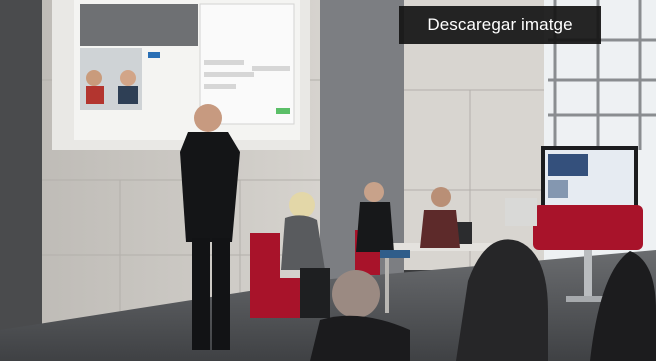  I want to click on audience-bald-head, so click(356, 294).